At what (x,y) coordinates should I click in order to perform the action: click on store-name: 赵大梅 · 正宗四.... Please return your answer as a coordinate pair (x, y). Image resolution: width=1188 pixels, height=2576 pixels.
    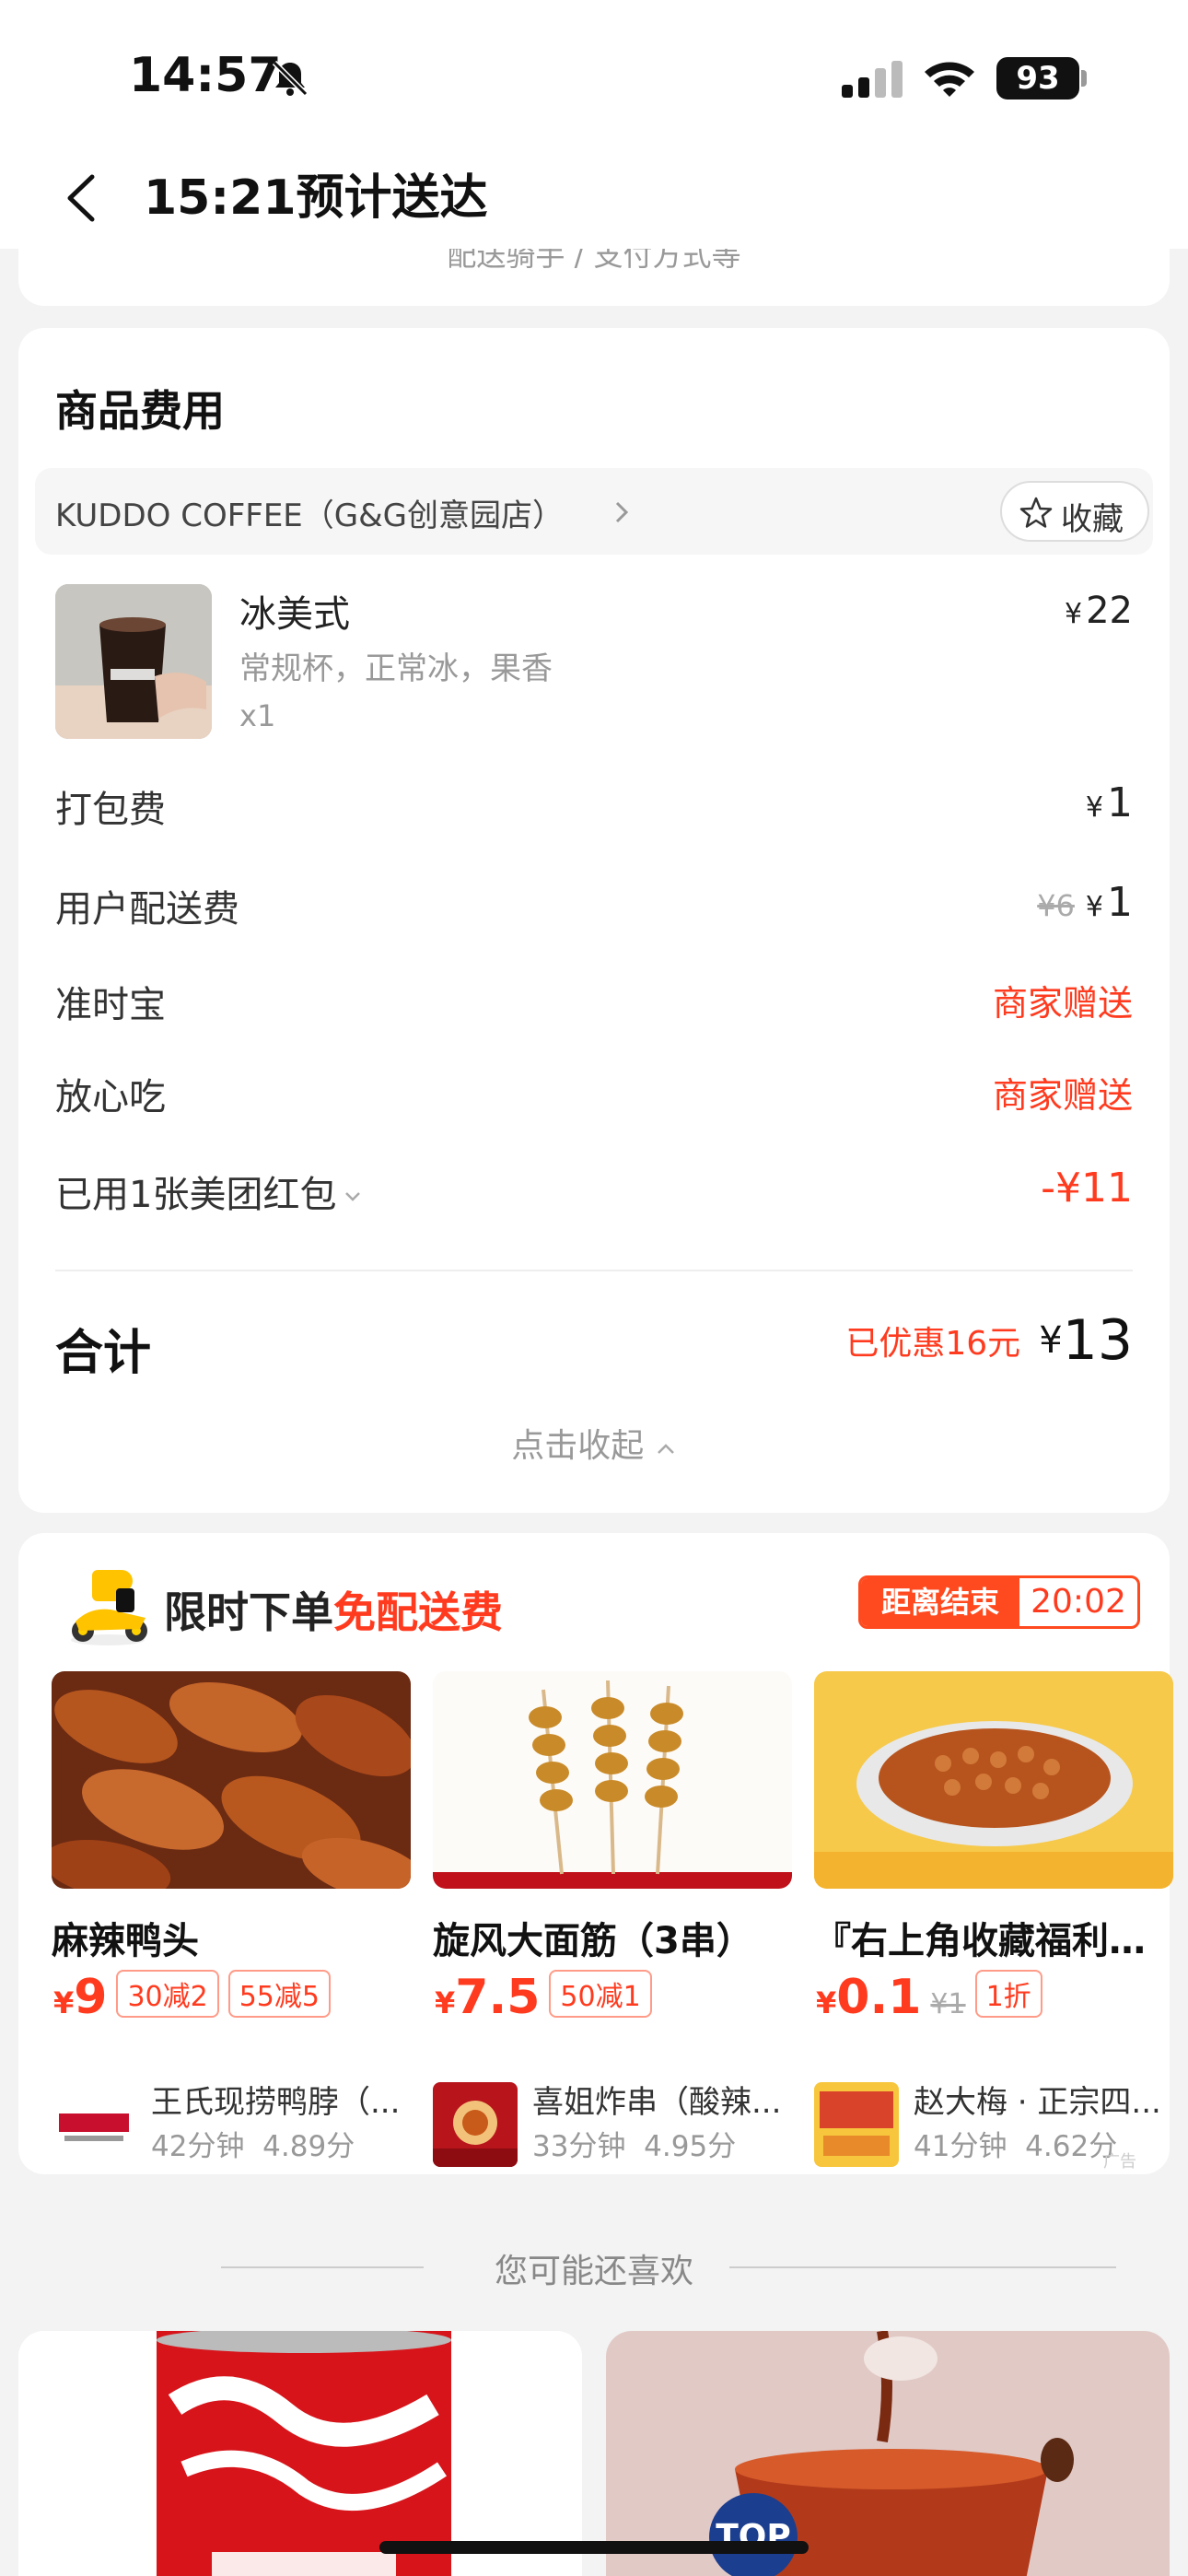
    Looking at the image, I should click on (1037, 2102).